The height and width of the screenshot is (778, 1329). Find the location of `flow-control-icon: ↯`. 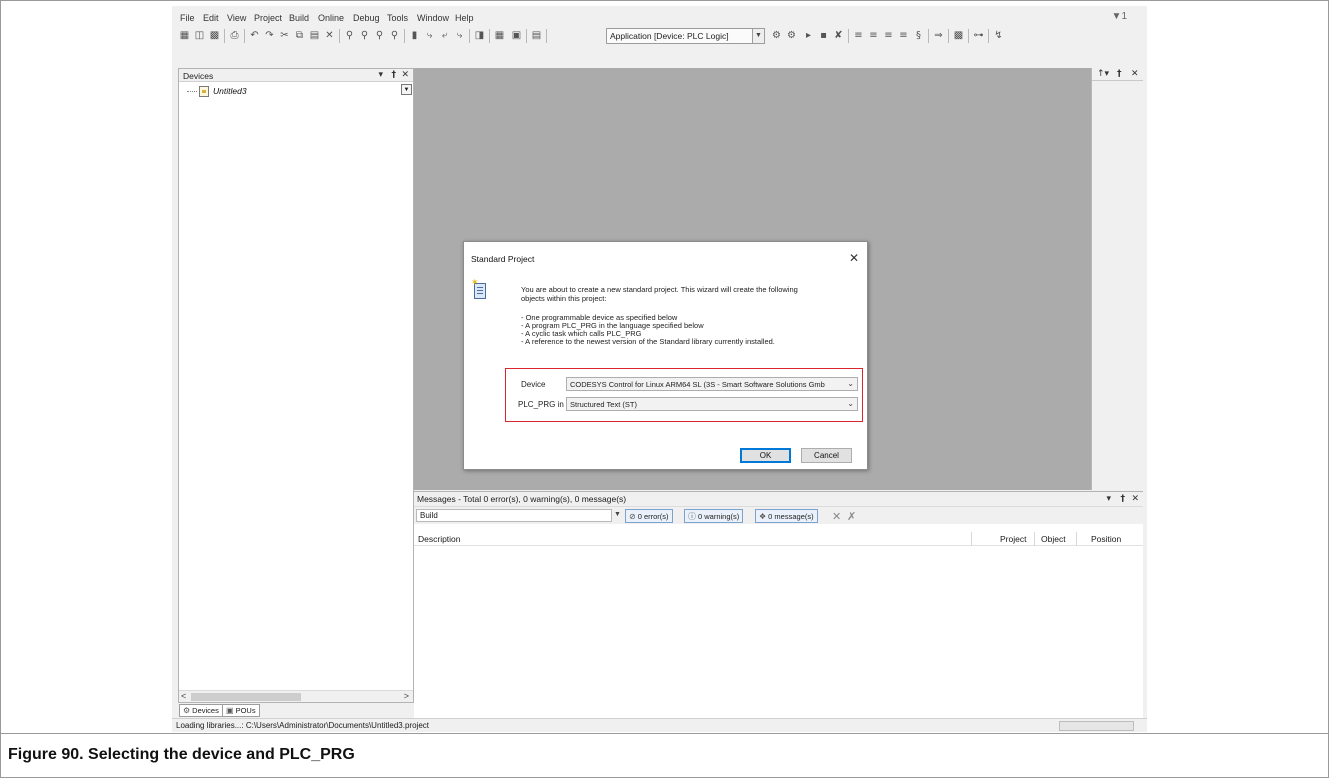

flow-control-icon: ↯ is located at coordinates (998, 35).